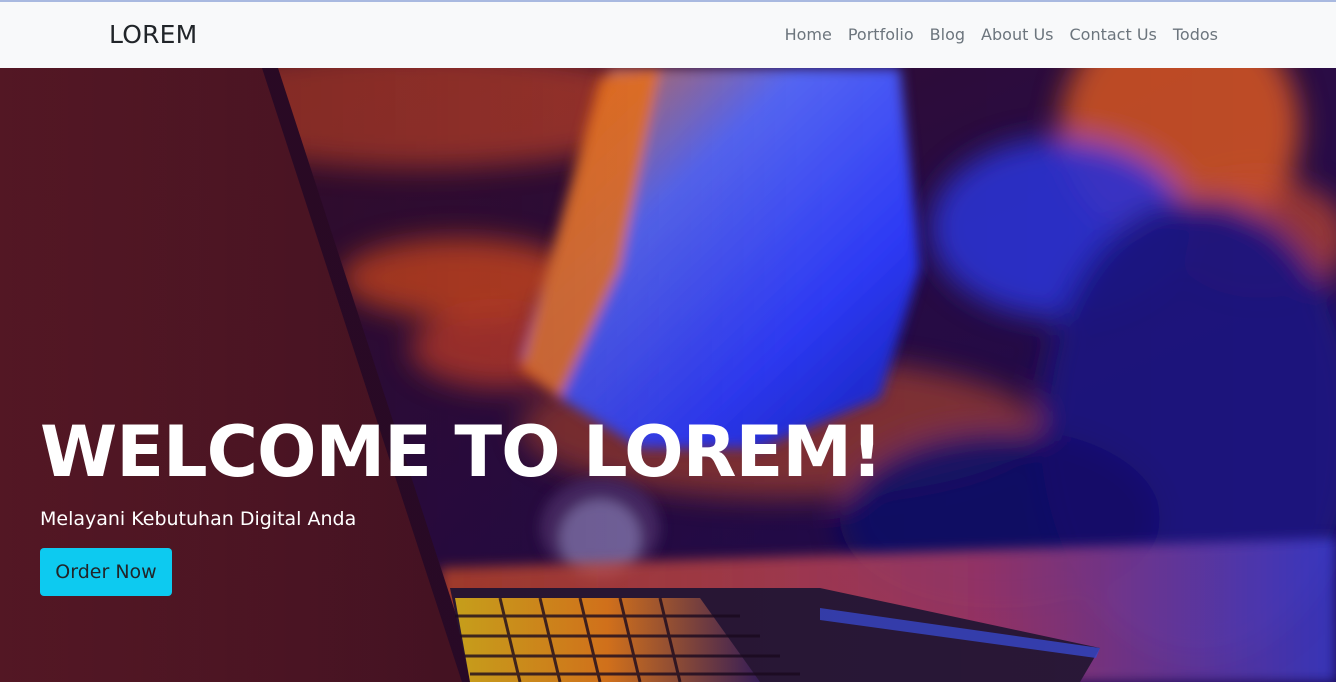  I want to click on nav-item-home: Home, so click(808, 35).